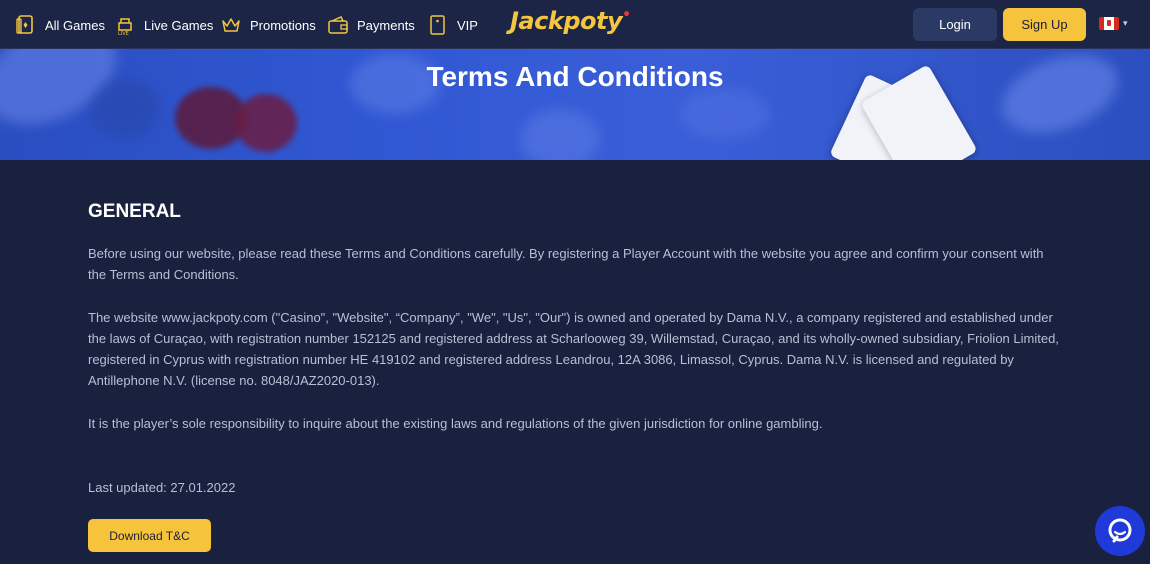  I want to click on language-selector: ▾, so click(1113, 23).